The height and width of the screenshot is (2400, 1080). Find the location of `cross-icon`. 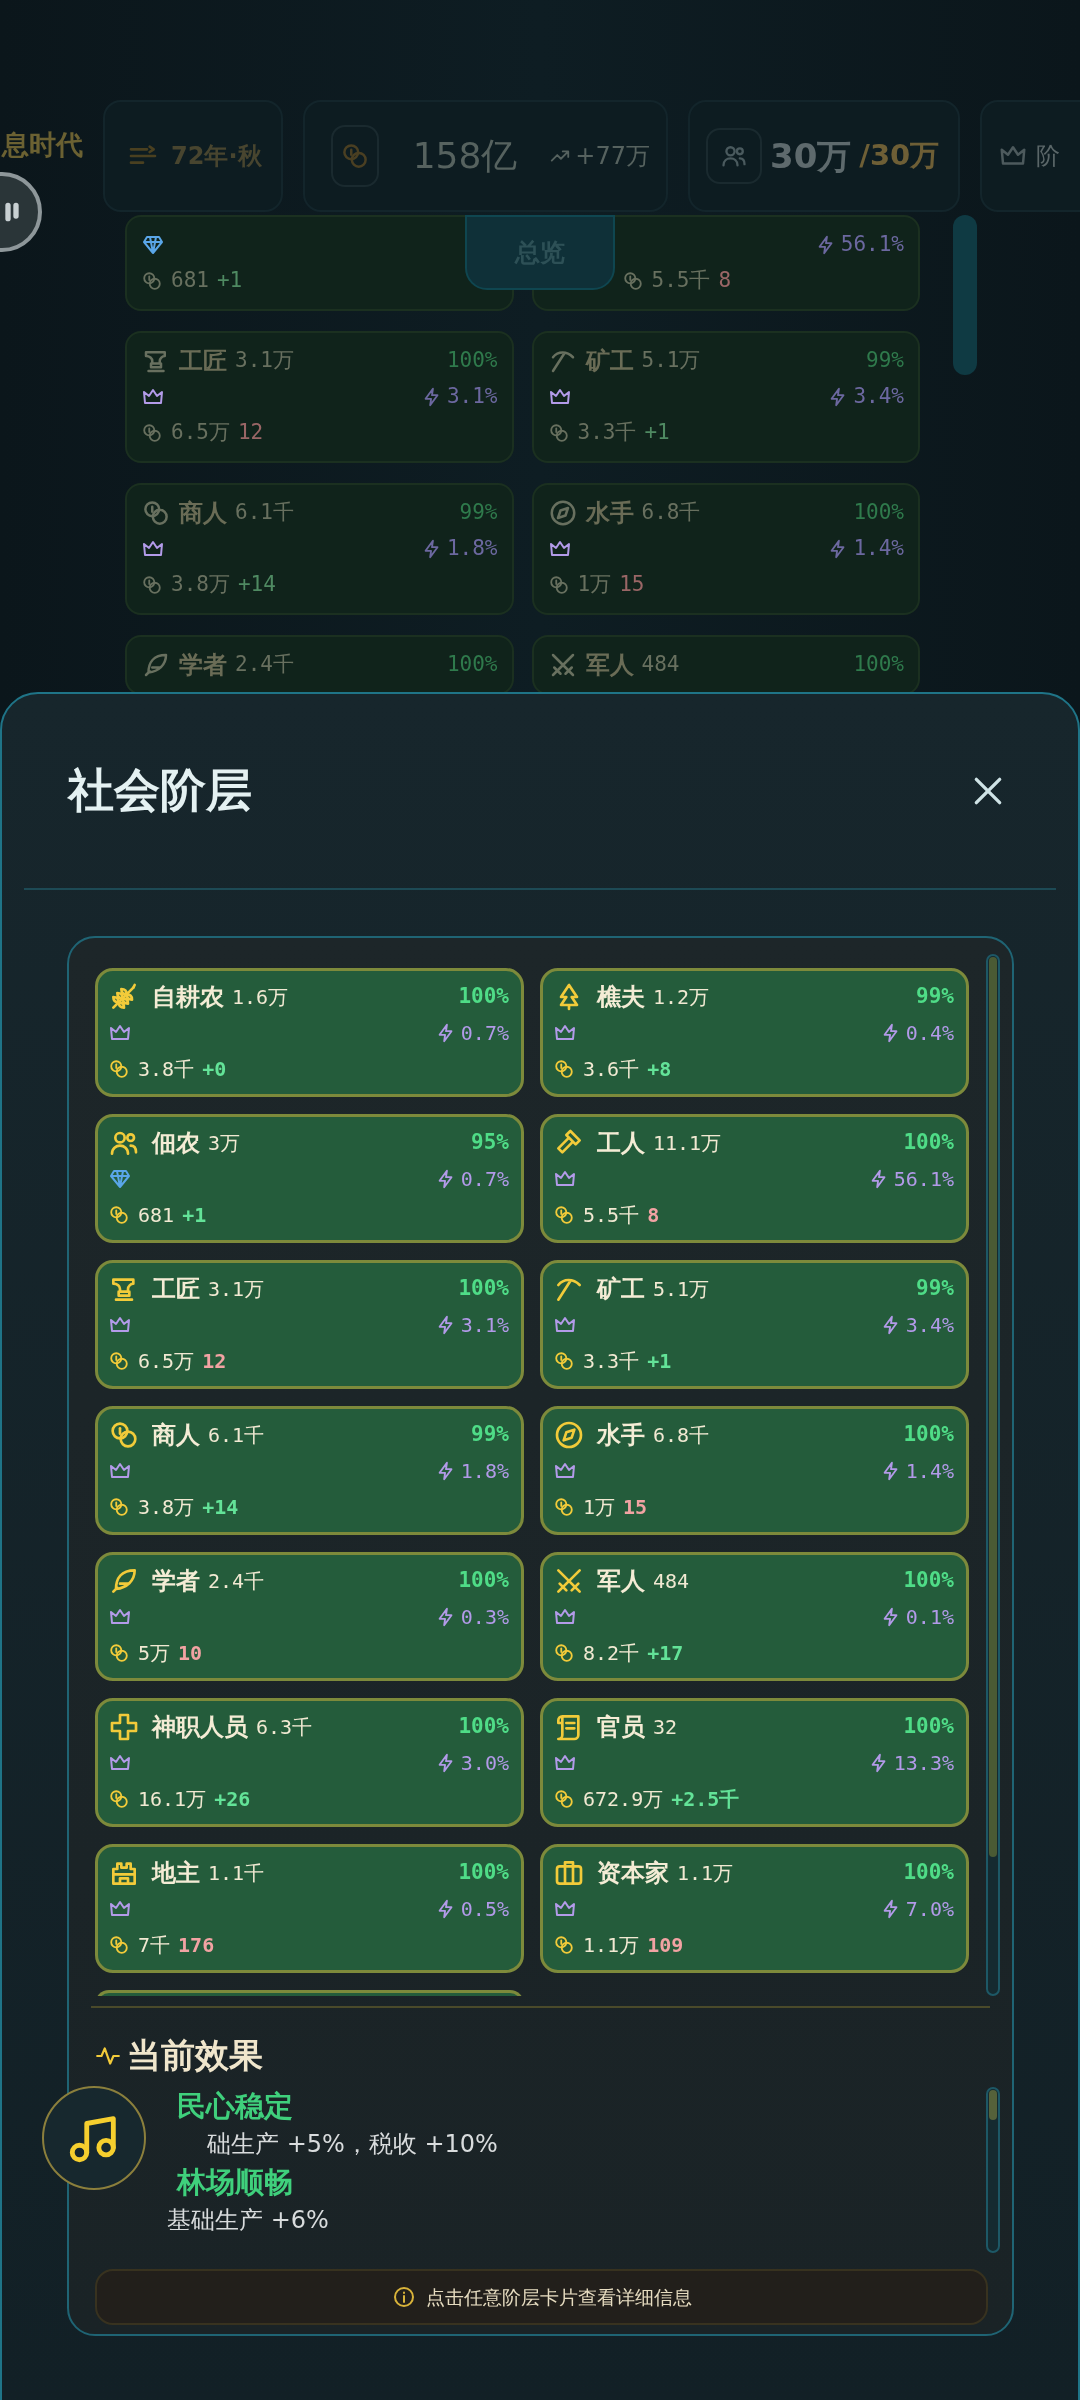

cross-icon is located at coordinates (124, 1727).